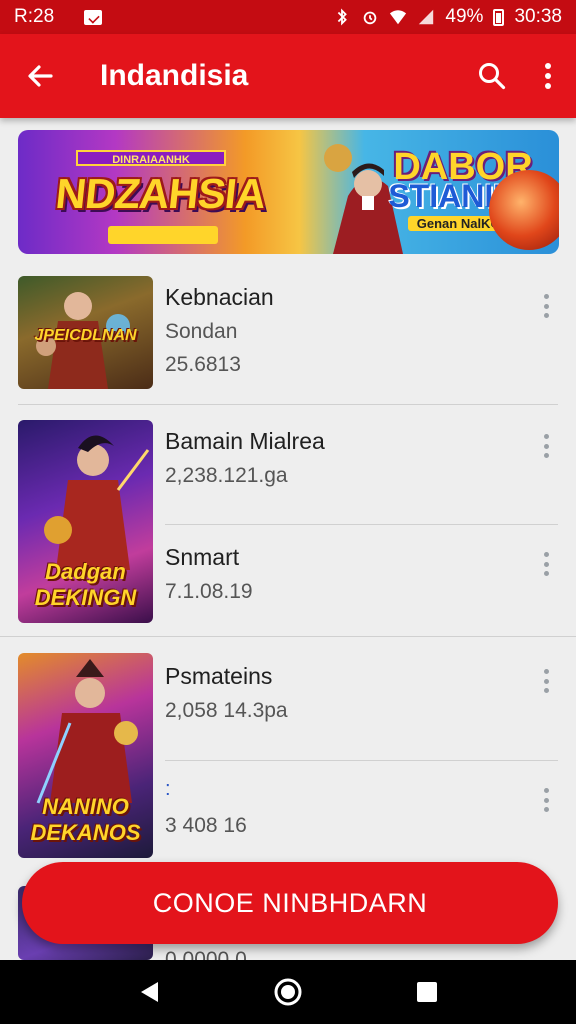 Image resolution: width=576 pixels, height=1024 pixels. I want to click on status-bar: R:28 49% 30:38, so click(288, 17).